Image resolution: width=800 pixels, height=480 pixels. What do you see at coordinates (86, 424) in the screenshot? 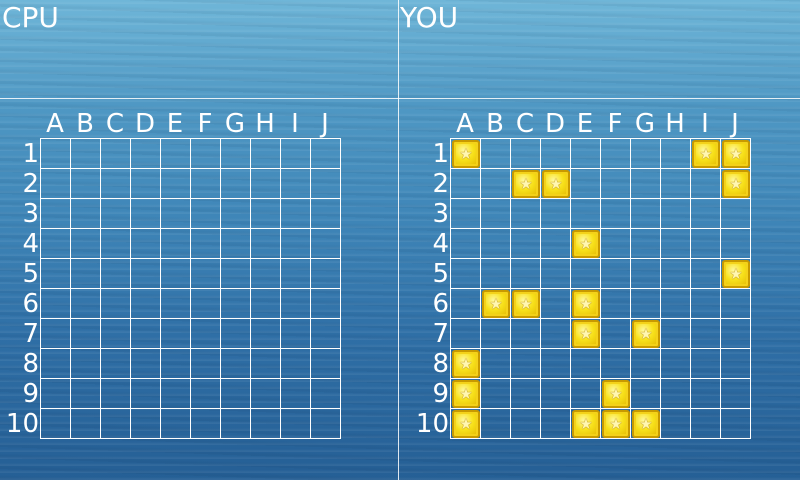
I see `cpu-cell-b10` at bounding box center [86, 424].